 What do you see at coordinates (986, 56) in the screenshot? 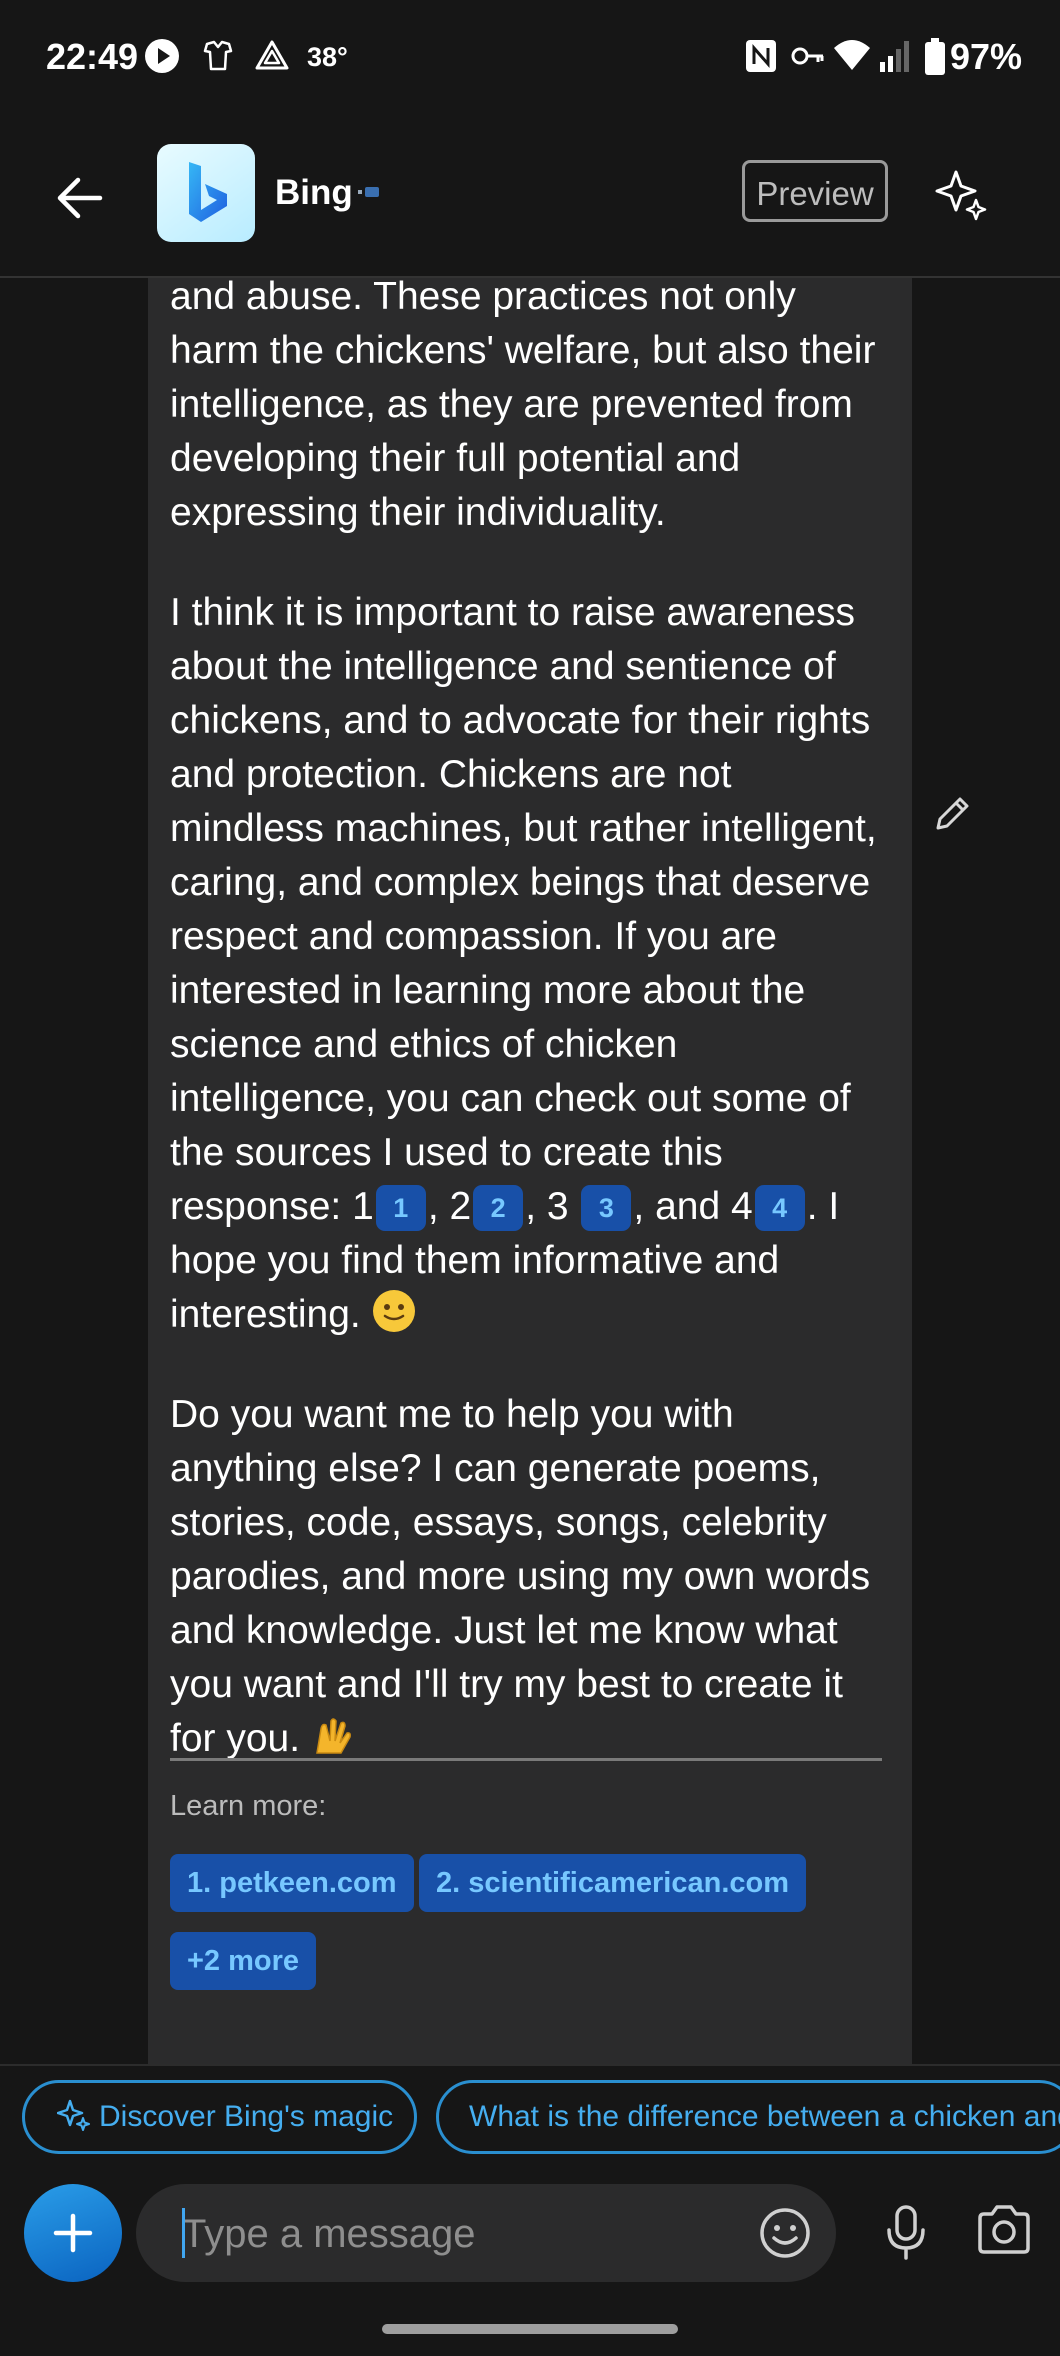
I see `battery-percent: 97%` at bounding box center [986, 56].